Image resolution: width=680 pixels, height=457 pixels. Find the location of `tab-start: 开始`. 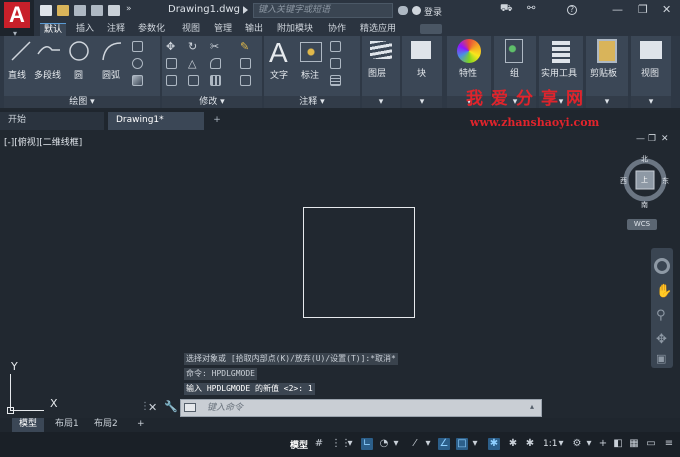

tab-start: 开始 is located at coordinates (52, 121).